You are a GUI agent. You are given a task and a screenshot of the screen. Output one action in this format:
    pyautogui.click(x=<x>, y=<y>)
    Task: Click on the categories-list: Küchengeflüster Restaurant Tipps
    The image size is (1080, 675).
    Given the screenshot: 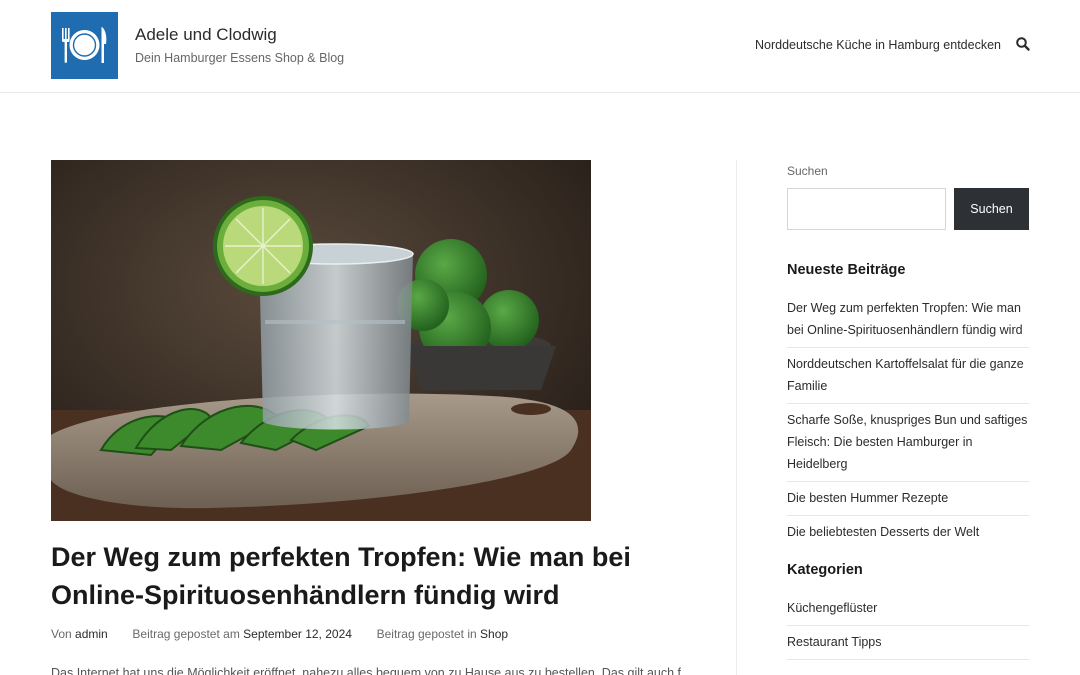 What is the action you would take?
    pyautogui.click(x=908, y=626)
    